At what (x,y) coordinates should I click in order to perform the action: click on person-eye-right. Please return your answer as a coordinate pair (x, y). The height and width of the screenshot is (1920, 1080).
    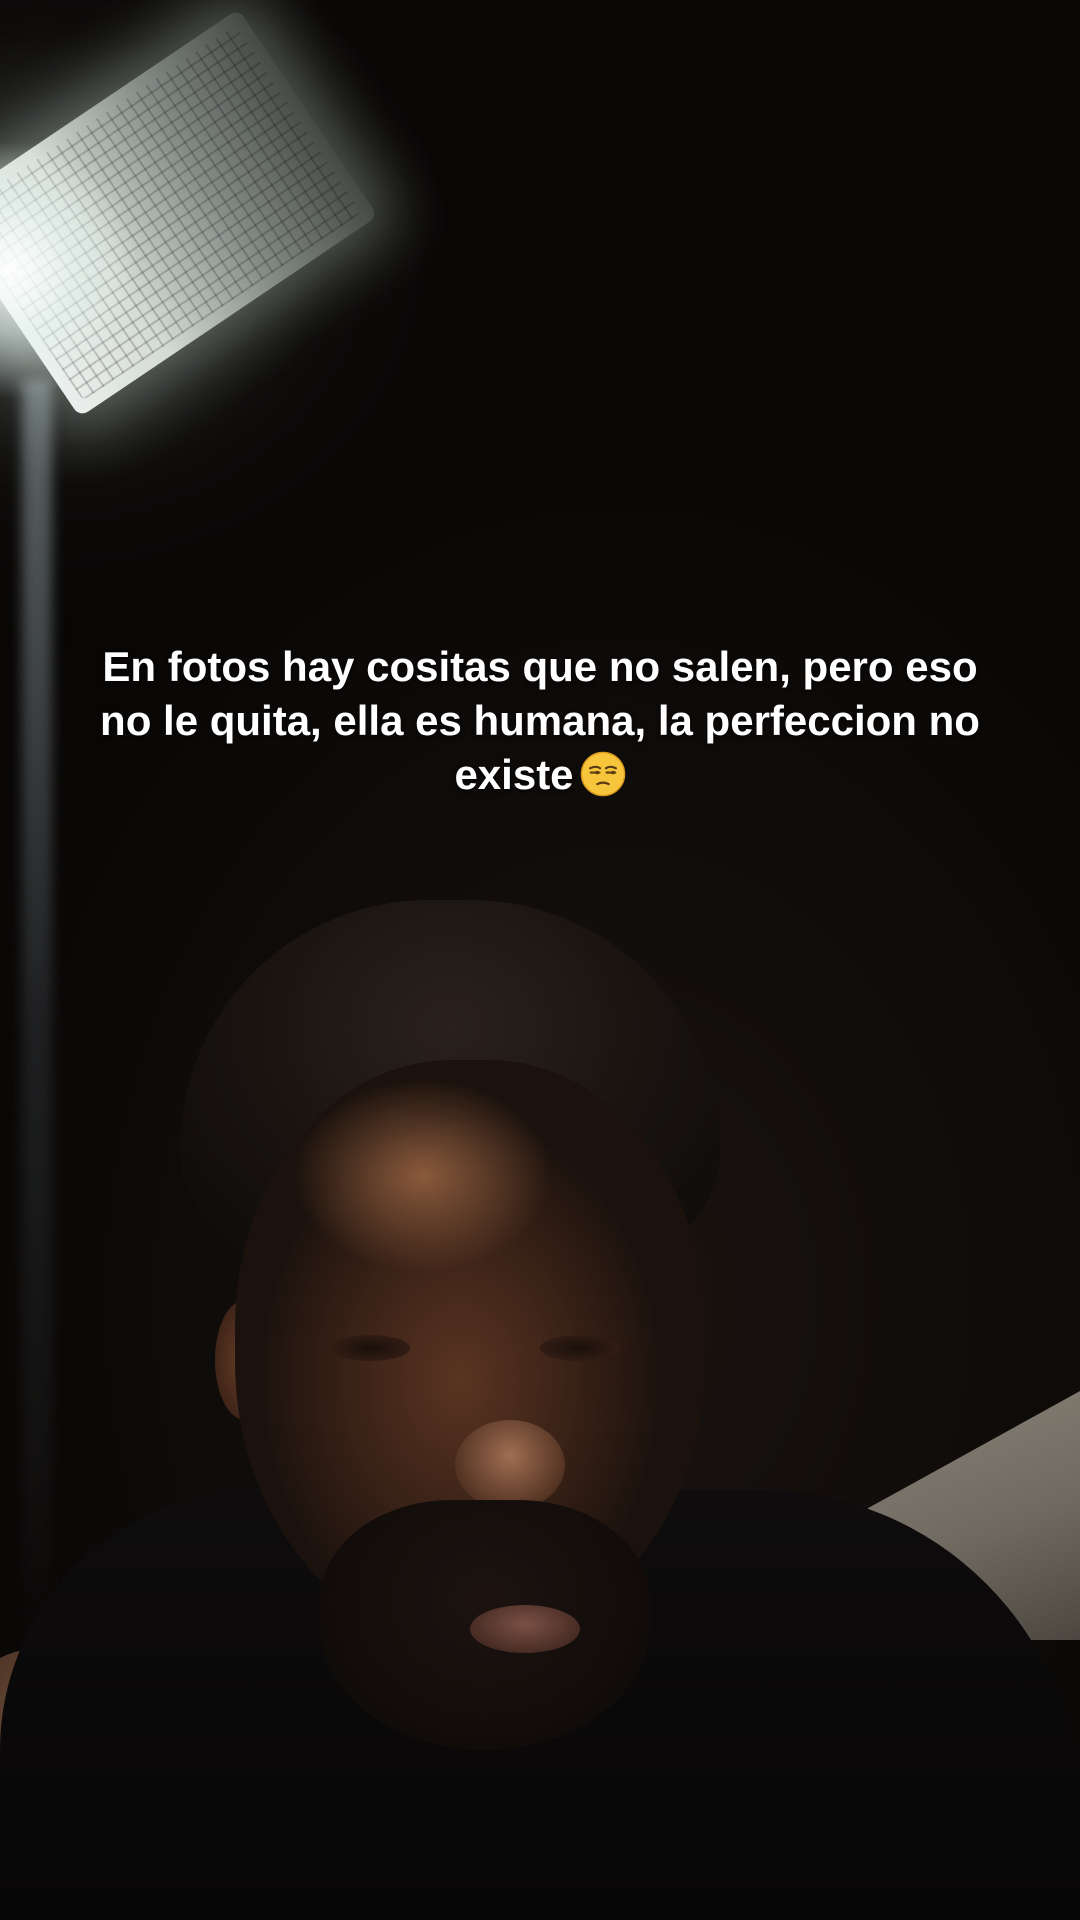
    Looking at the image, I should click on (580, 1348).